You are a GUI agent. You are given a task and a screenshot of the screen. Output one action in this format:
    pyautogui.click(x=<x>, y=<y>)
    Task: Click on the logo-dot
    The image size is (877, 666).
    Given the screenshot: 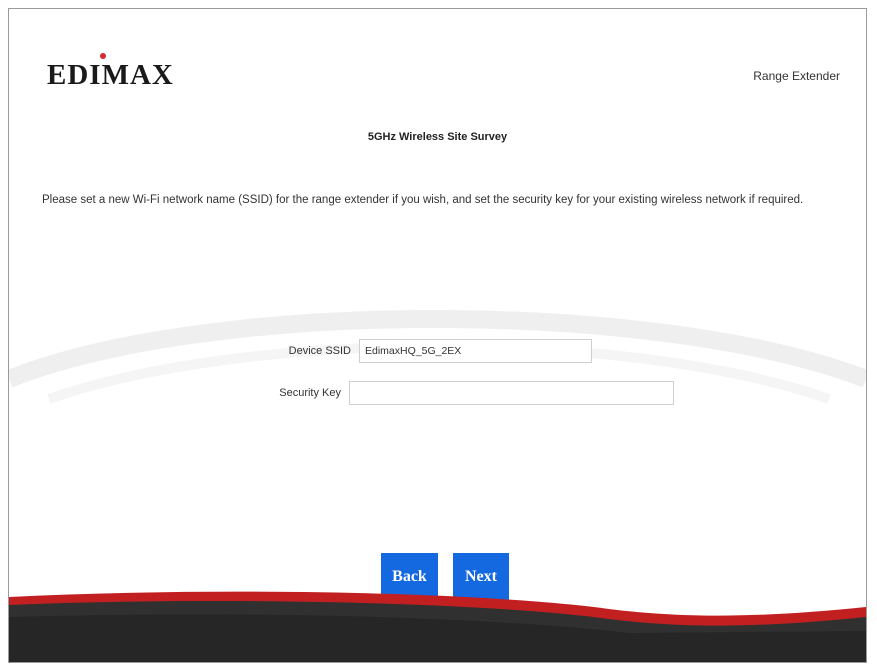 What is the action you would take?
    pyautogui.click(x=103, y=56)
    